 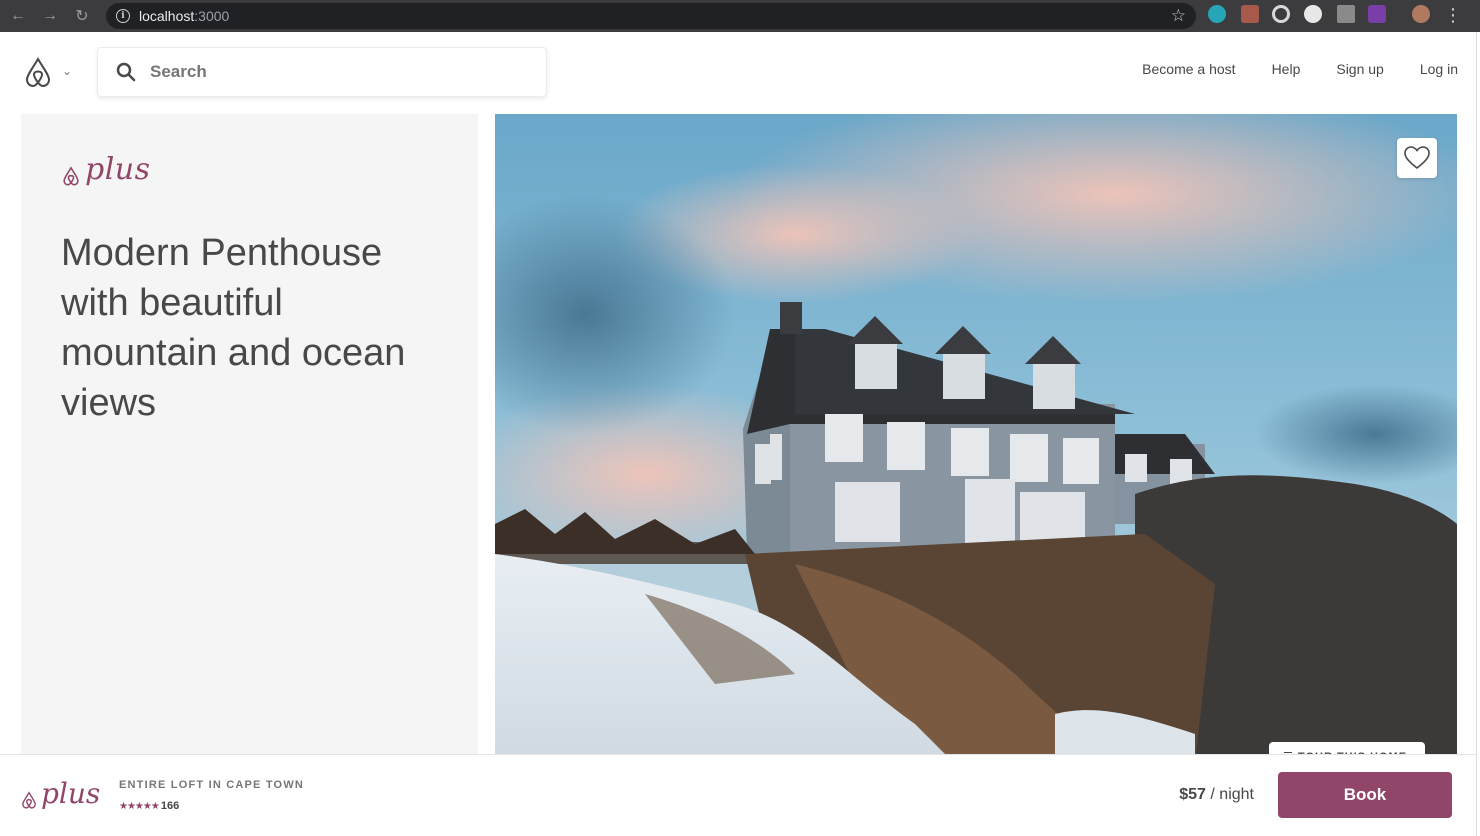 I want to click on footer-plus-wordmark: plus, so click(x=71, y=793).